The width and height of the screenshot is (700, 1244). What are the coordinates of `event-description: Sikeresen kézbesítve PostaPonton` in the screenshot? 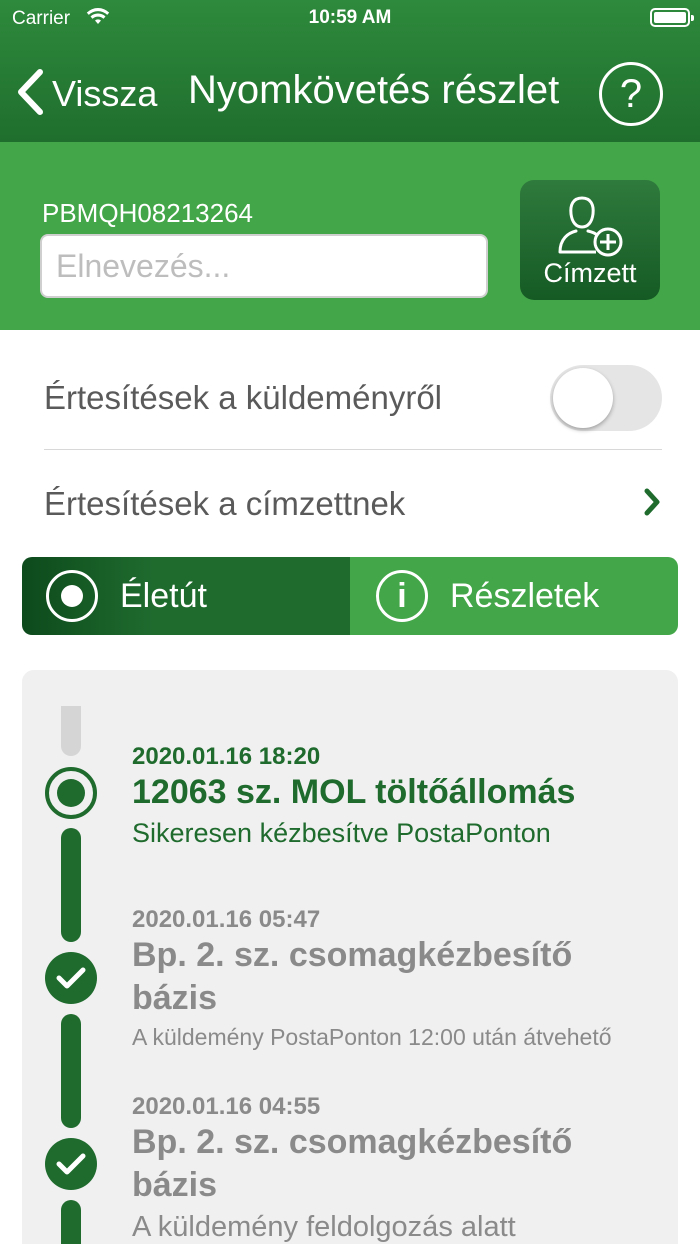 It's located at (341, 833).